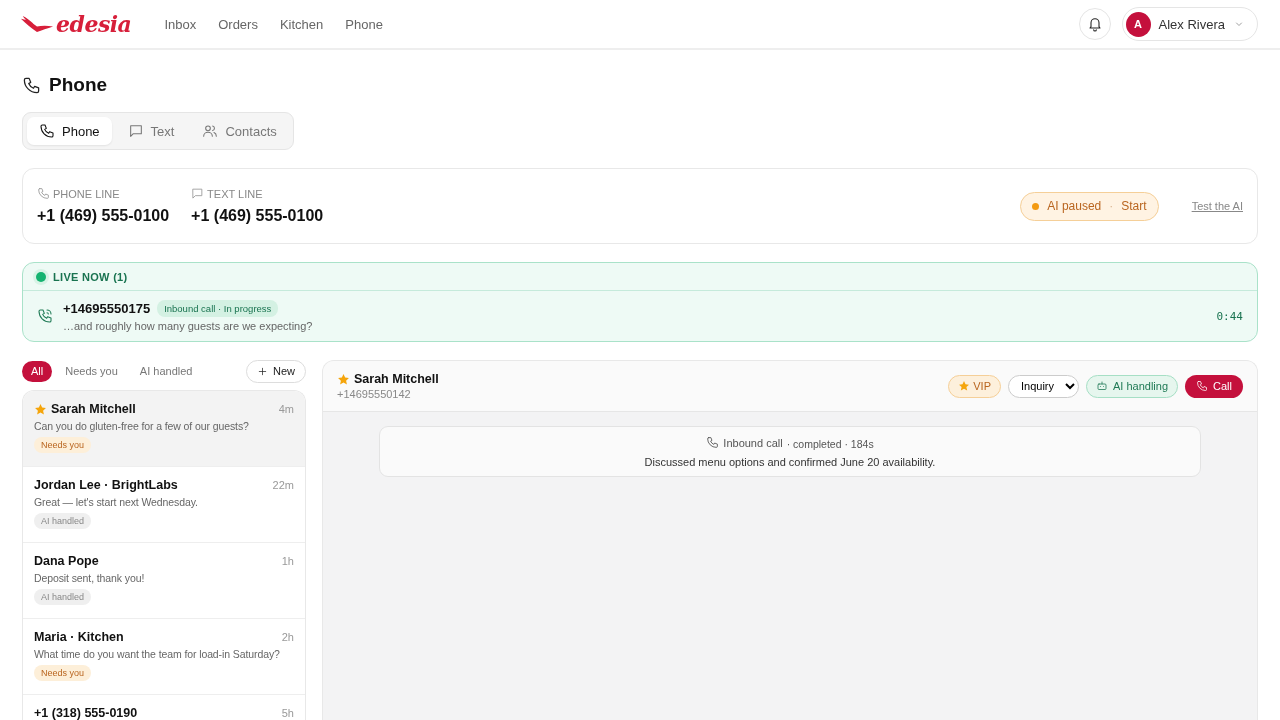 The image size is (1280, 720). What do you see at coordinates (116, 502) in the screenshot?
I see `message-preview: Great — let's start next Wednesday.` at bounding box center [116, 502].